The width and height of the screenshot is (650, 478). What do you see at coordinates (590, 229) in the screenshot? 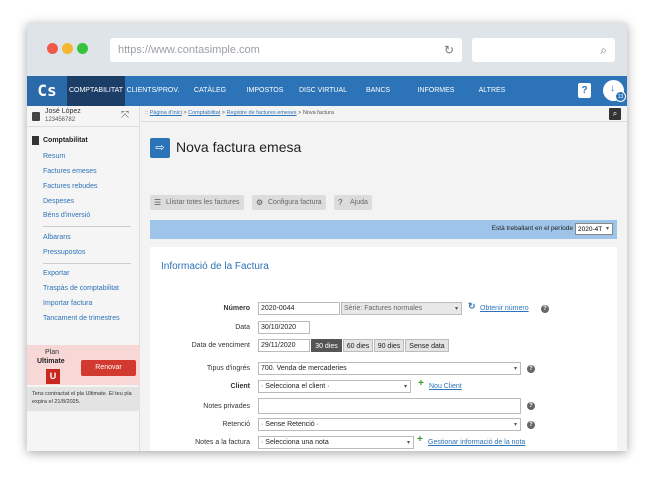
I see `period-value: 2020-4T` at bounding box center [590, 229].